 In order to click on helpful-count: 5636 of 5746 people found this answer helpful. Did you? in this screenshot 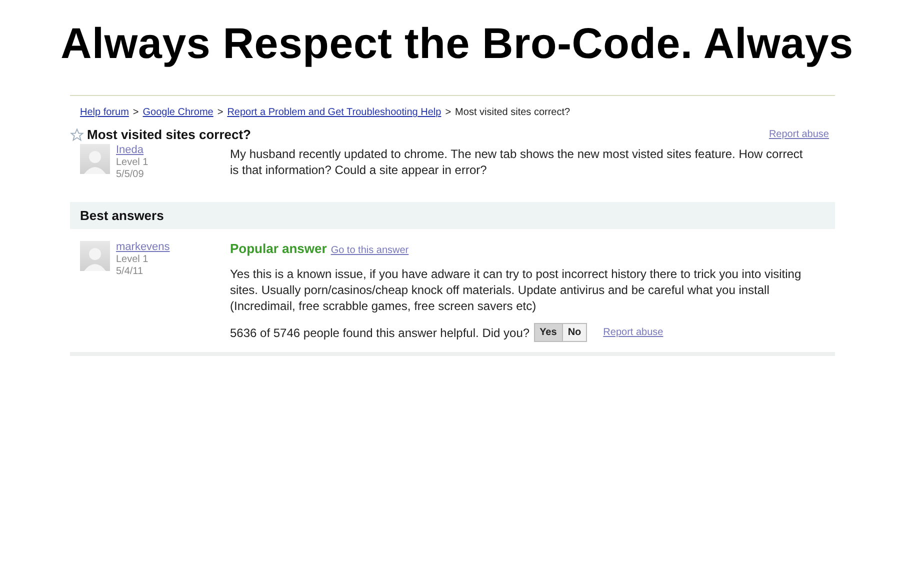, I will do `click(380, 332)`.